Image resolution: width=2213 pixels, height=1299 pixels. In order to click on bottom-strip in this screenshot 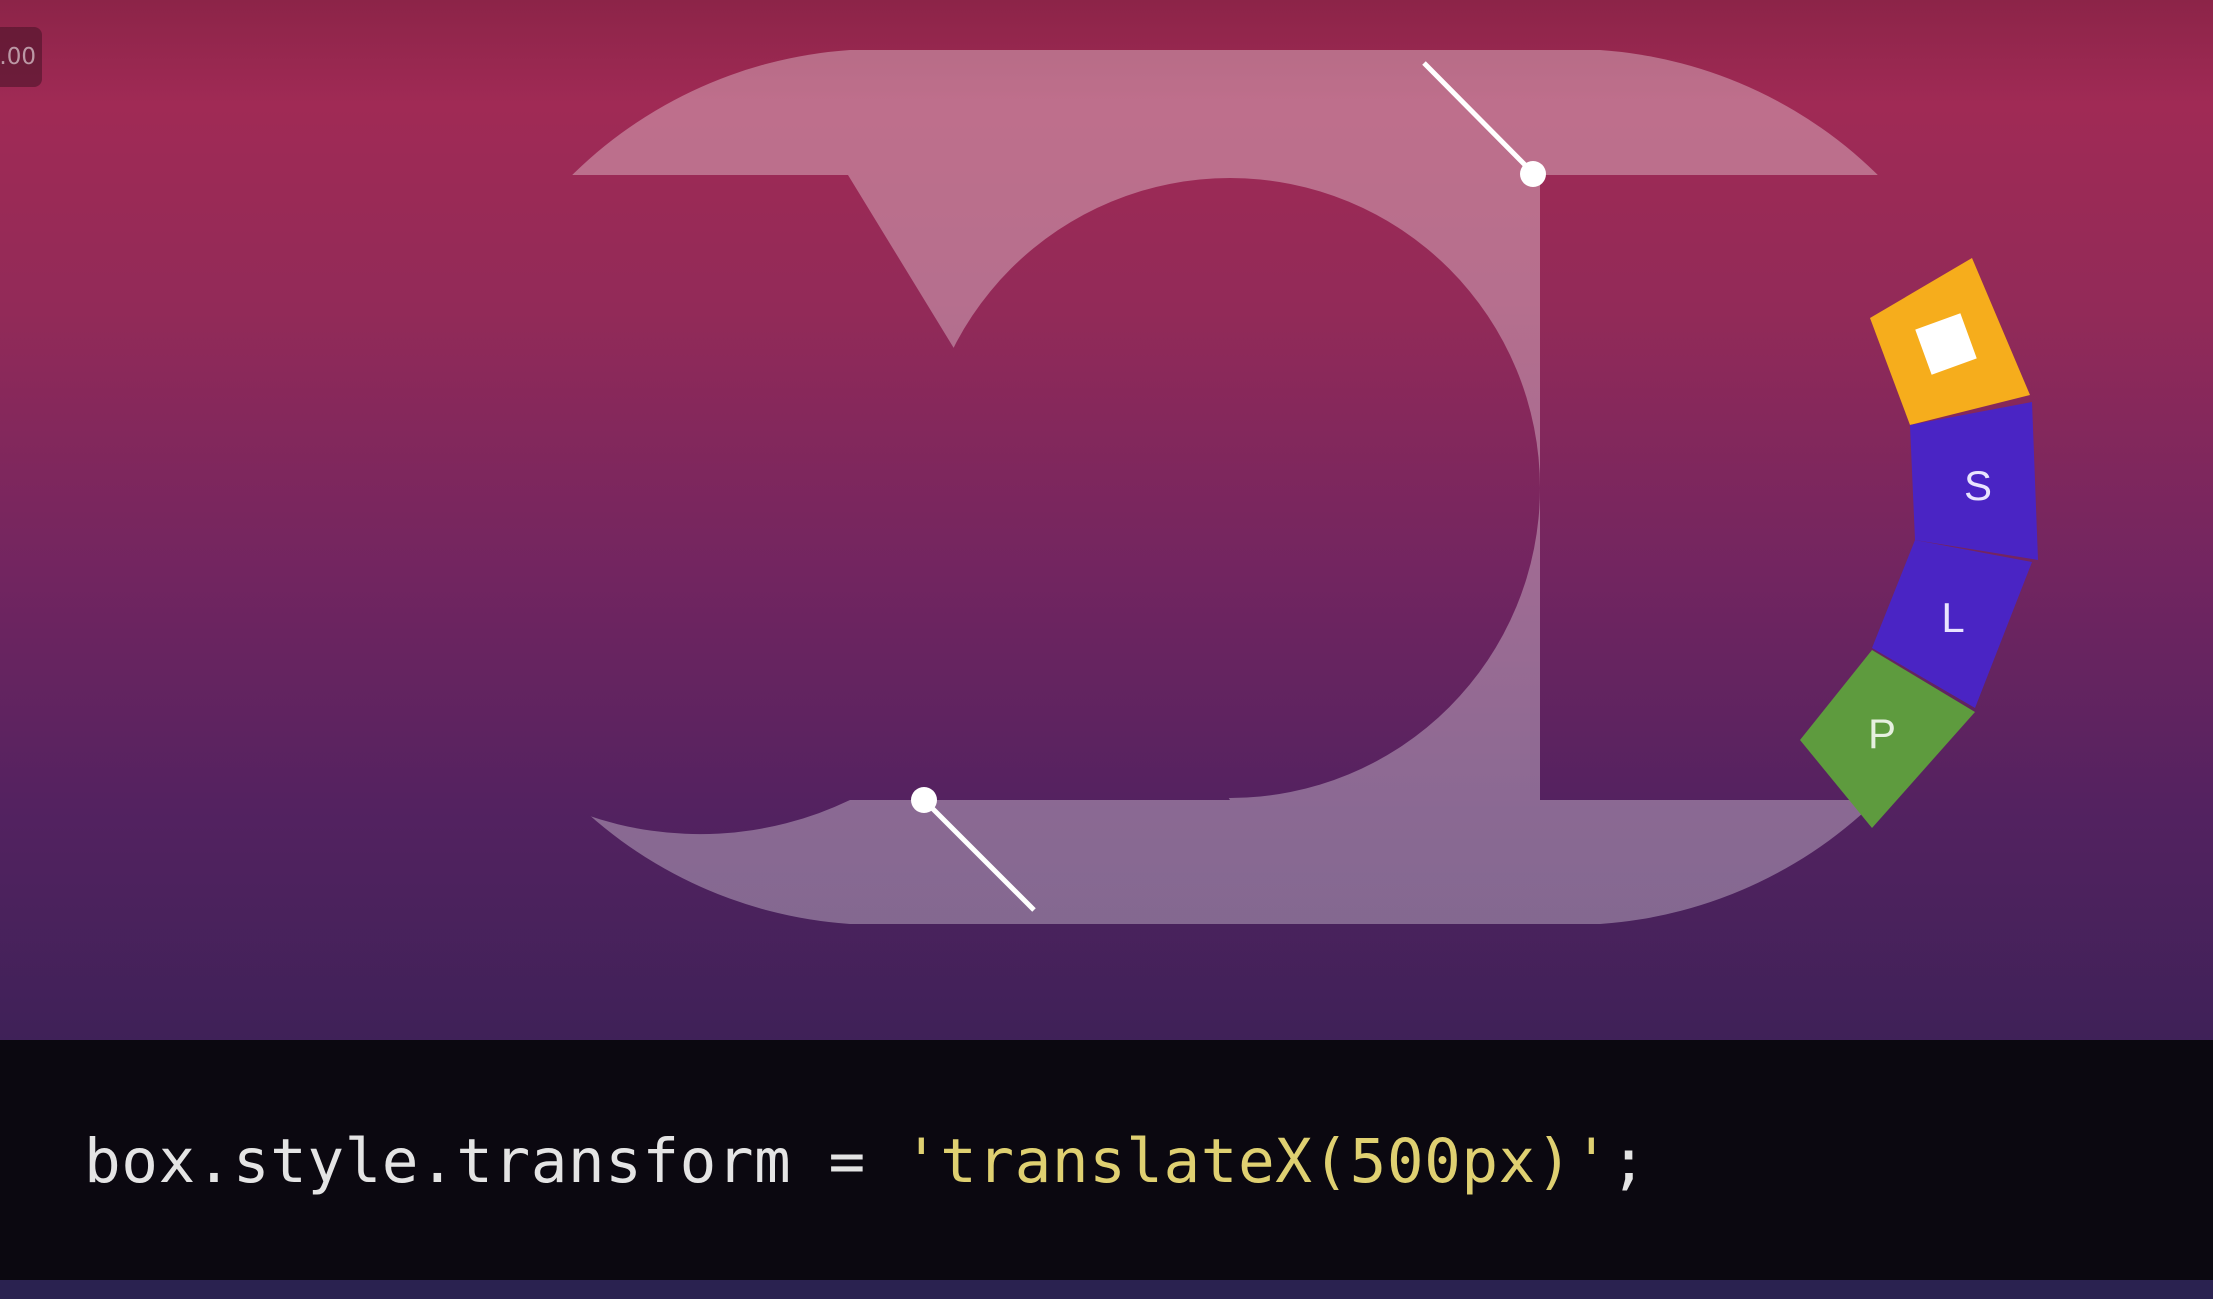, I will do `click(1106, 1289)`.